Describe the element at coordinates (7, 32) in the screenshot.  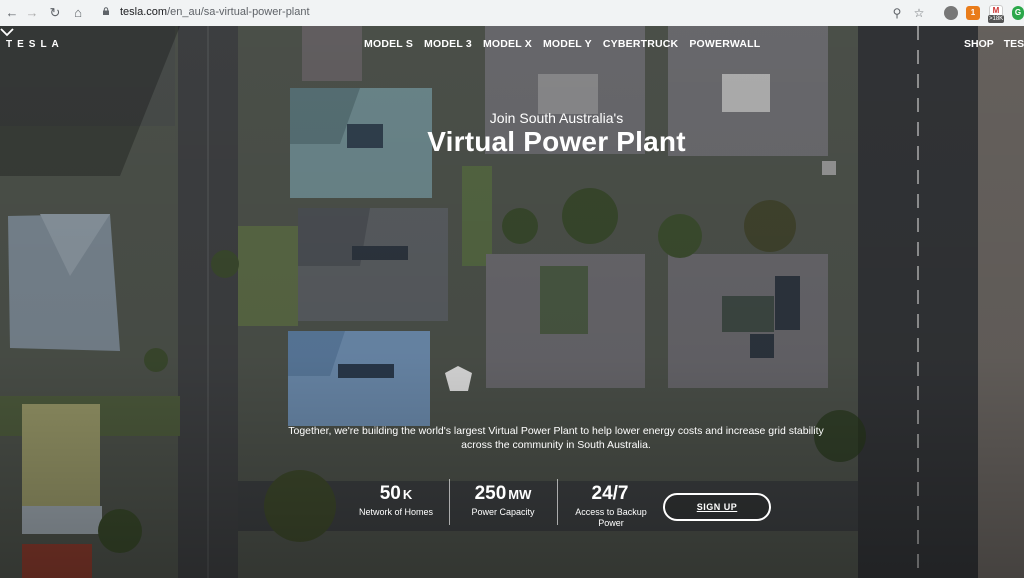
I see `chevron-down-icon` at that location.